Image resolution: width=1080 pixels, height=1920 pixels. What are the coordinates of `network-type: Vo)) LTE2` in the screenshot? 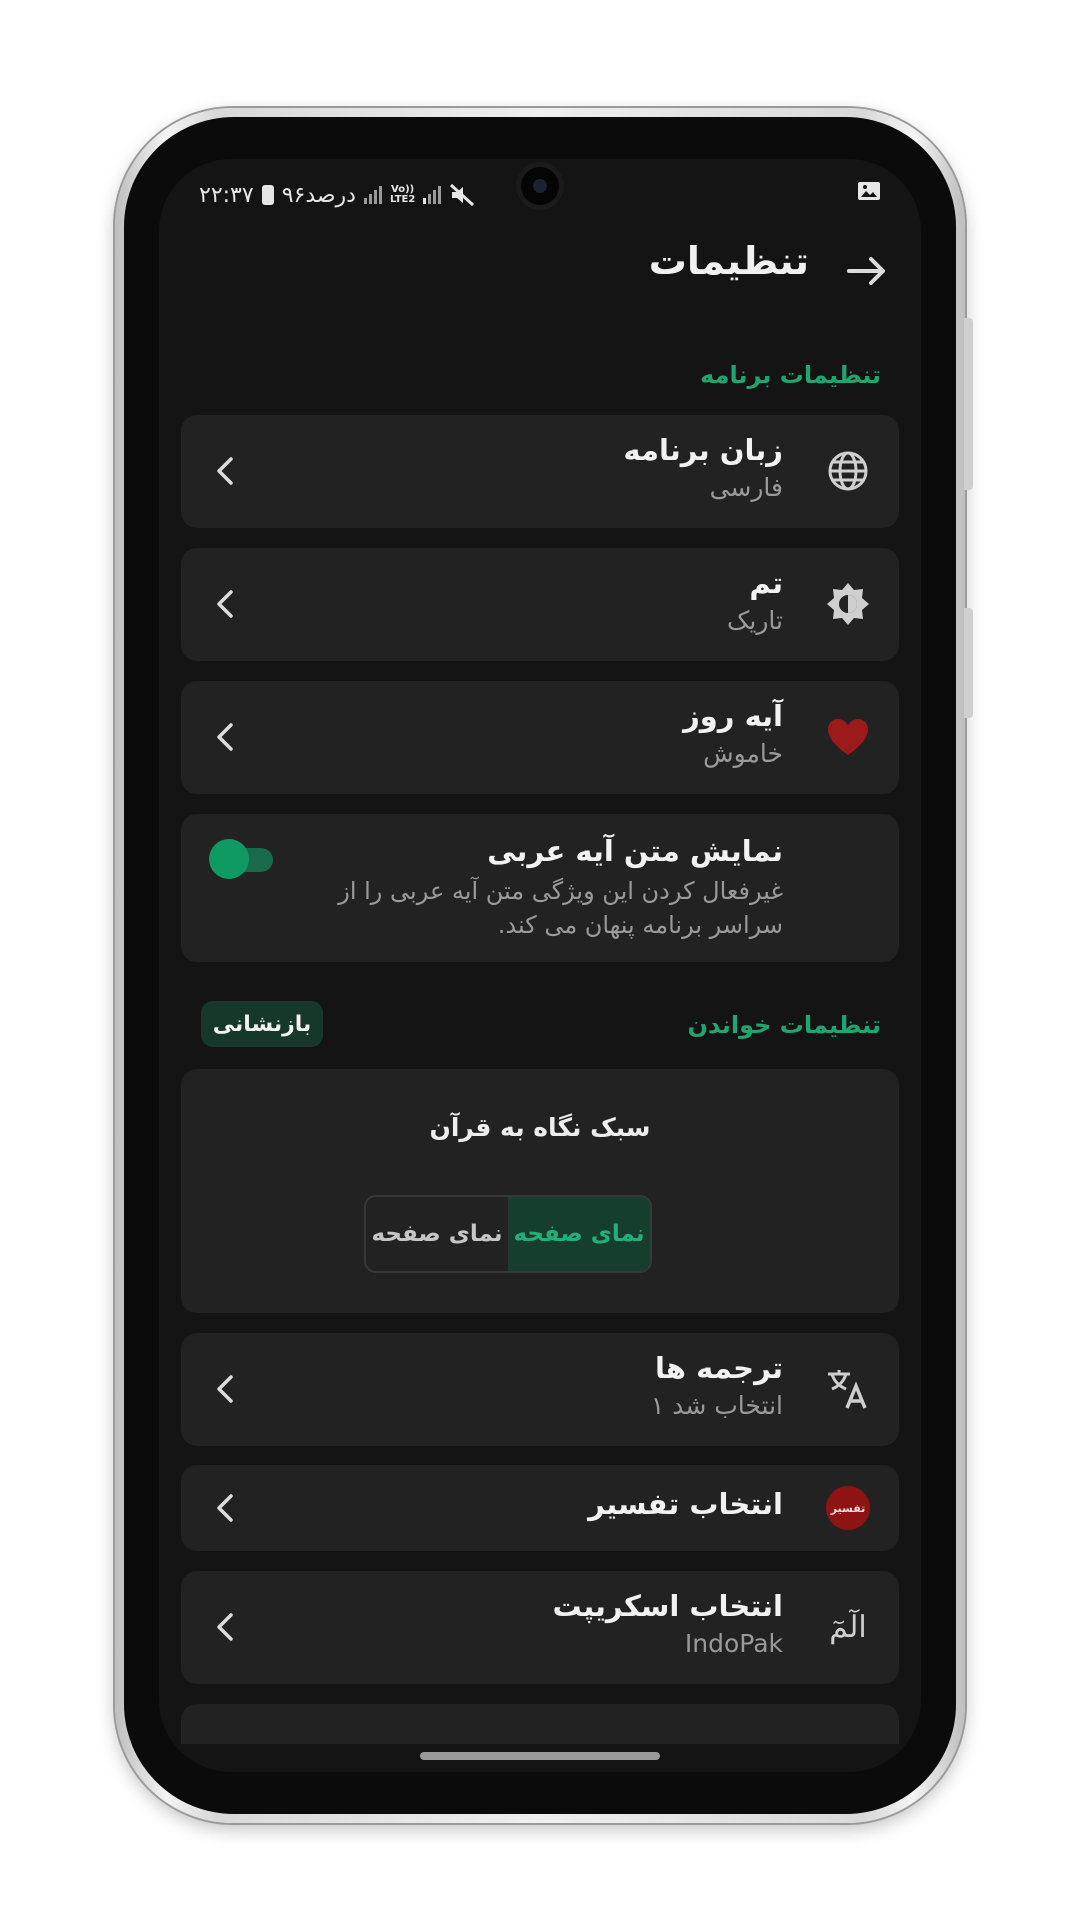 It's located at (402, 195).